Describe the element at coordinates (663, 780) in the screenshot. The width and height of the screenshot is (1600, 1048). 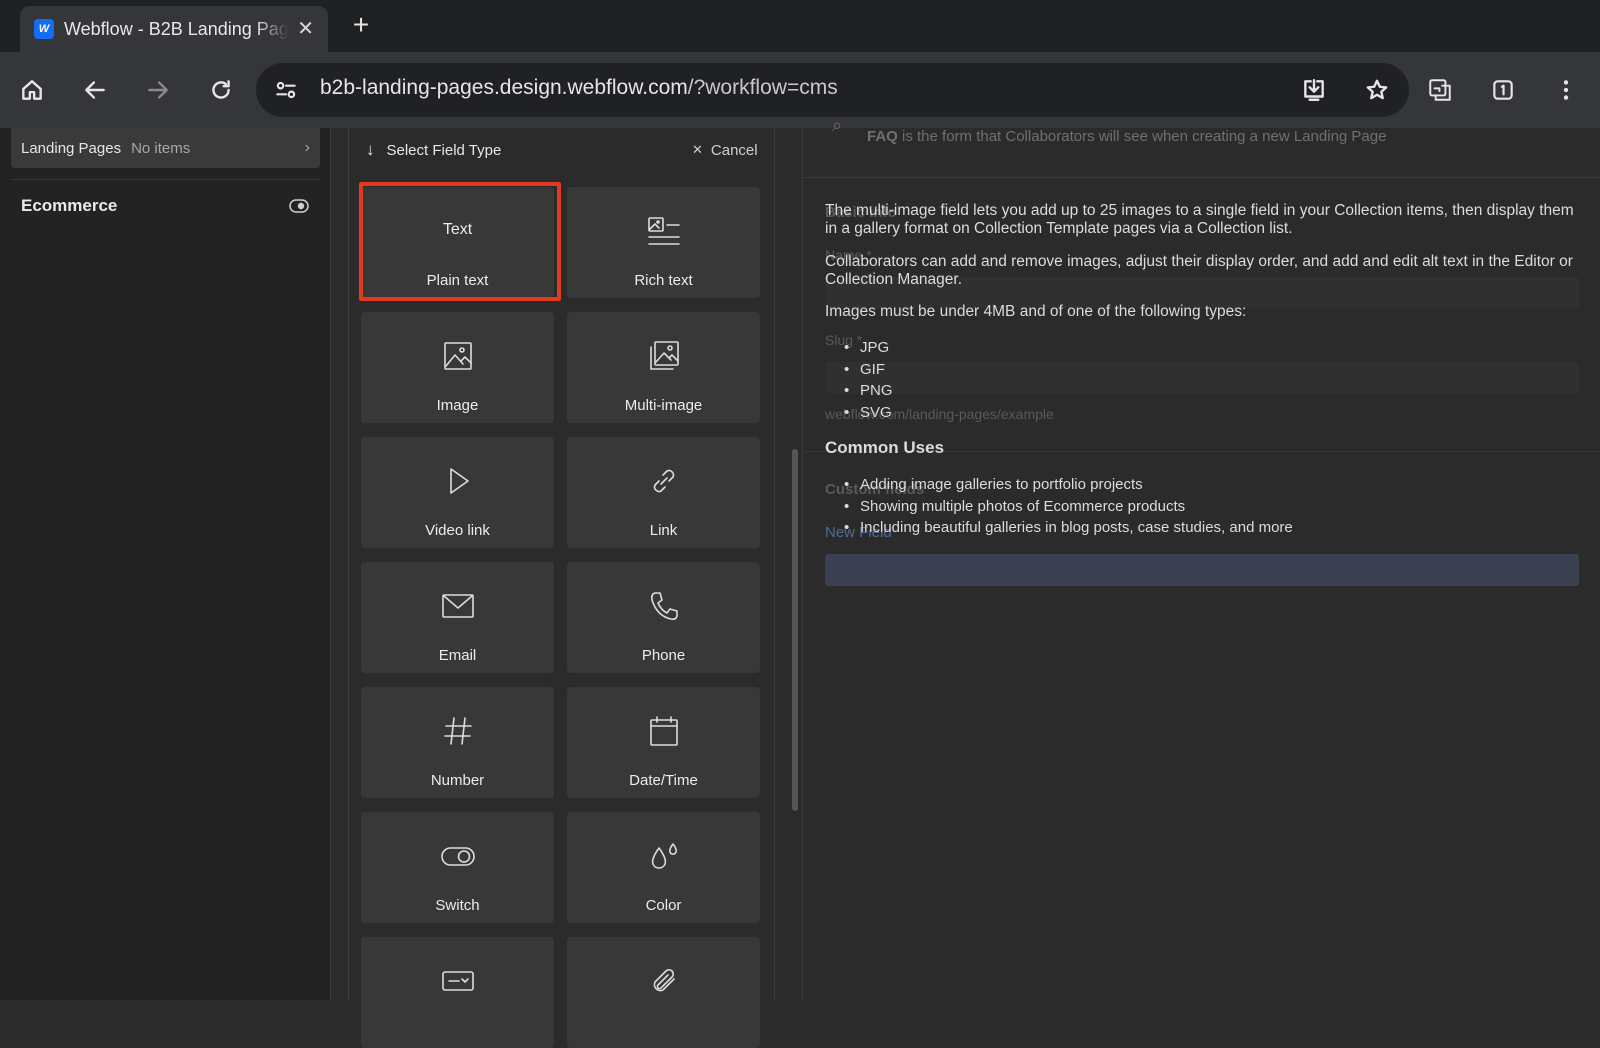
I see `tile-label: Date/Time` at that location.